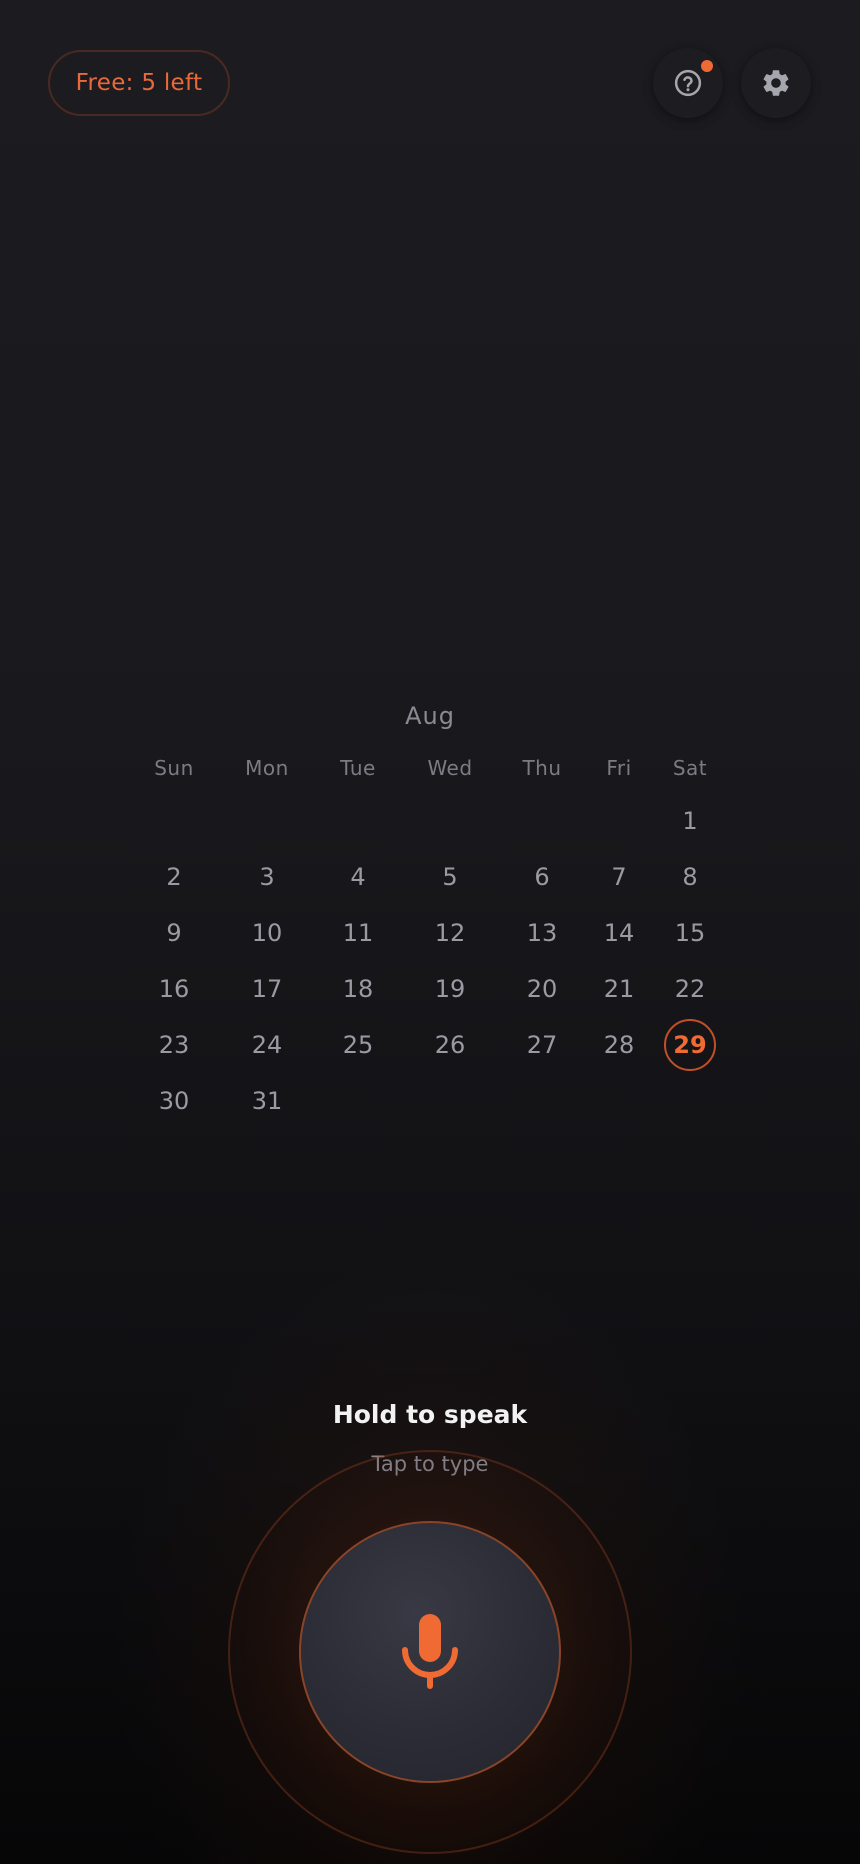 Image resolution: width=860 pixels, height=1864 pixels. Describe the element at coordinates (542, 877) in the screenshot. I see `calendar-day: 6` at that location.